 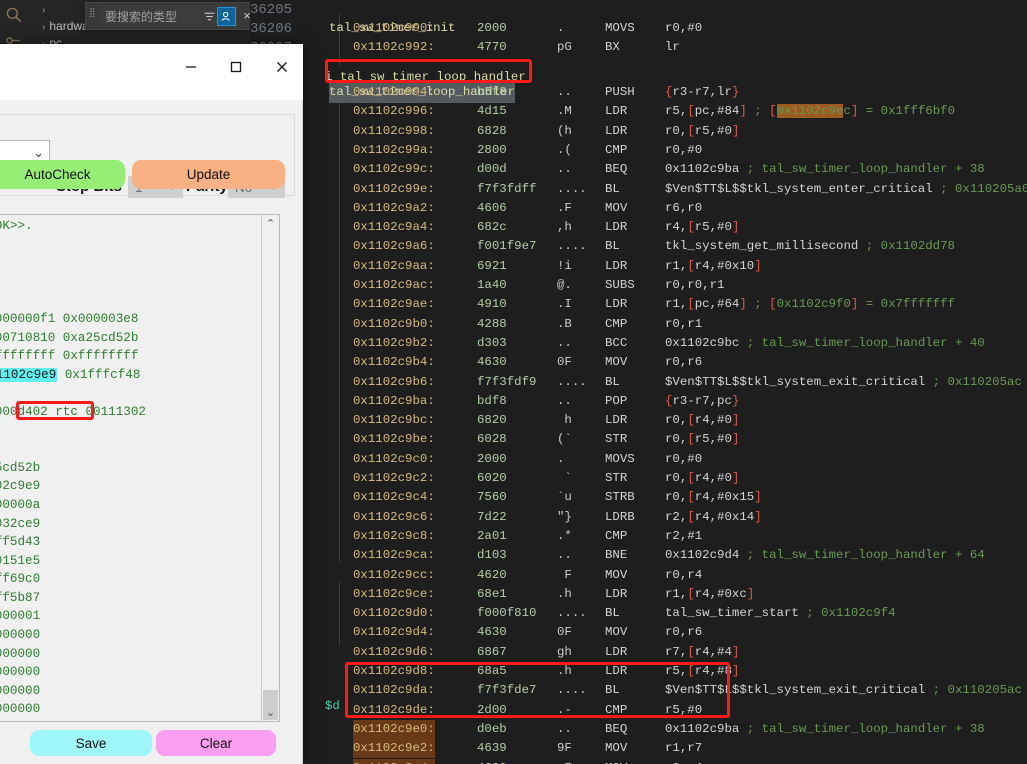 I want to click on instruction-ascii: gh, so click(x=564, y=651).